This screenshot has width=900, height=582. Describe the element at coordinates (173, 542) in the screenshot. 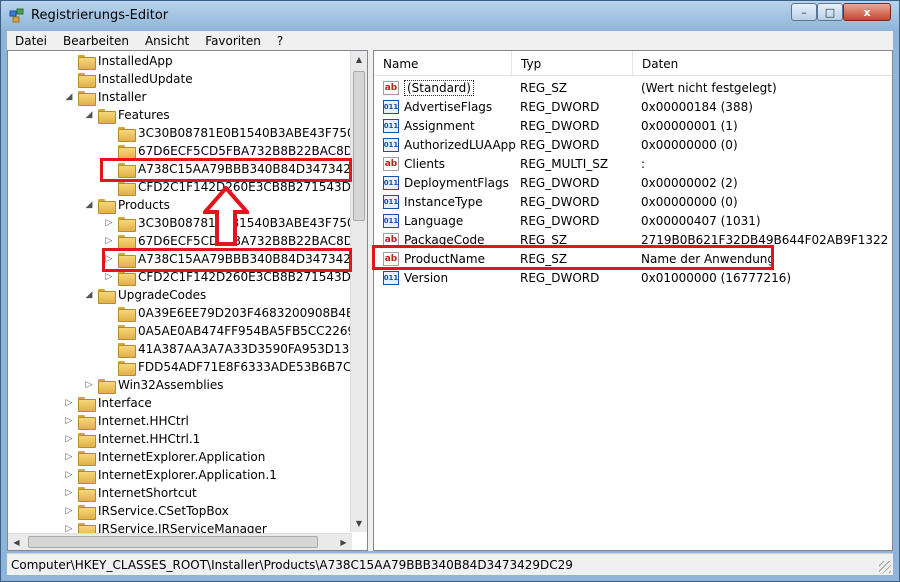

I see `scroll-thumb-horizontal` at that location.